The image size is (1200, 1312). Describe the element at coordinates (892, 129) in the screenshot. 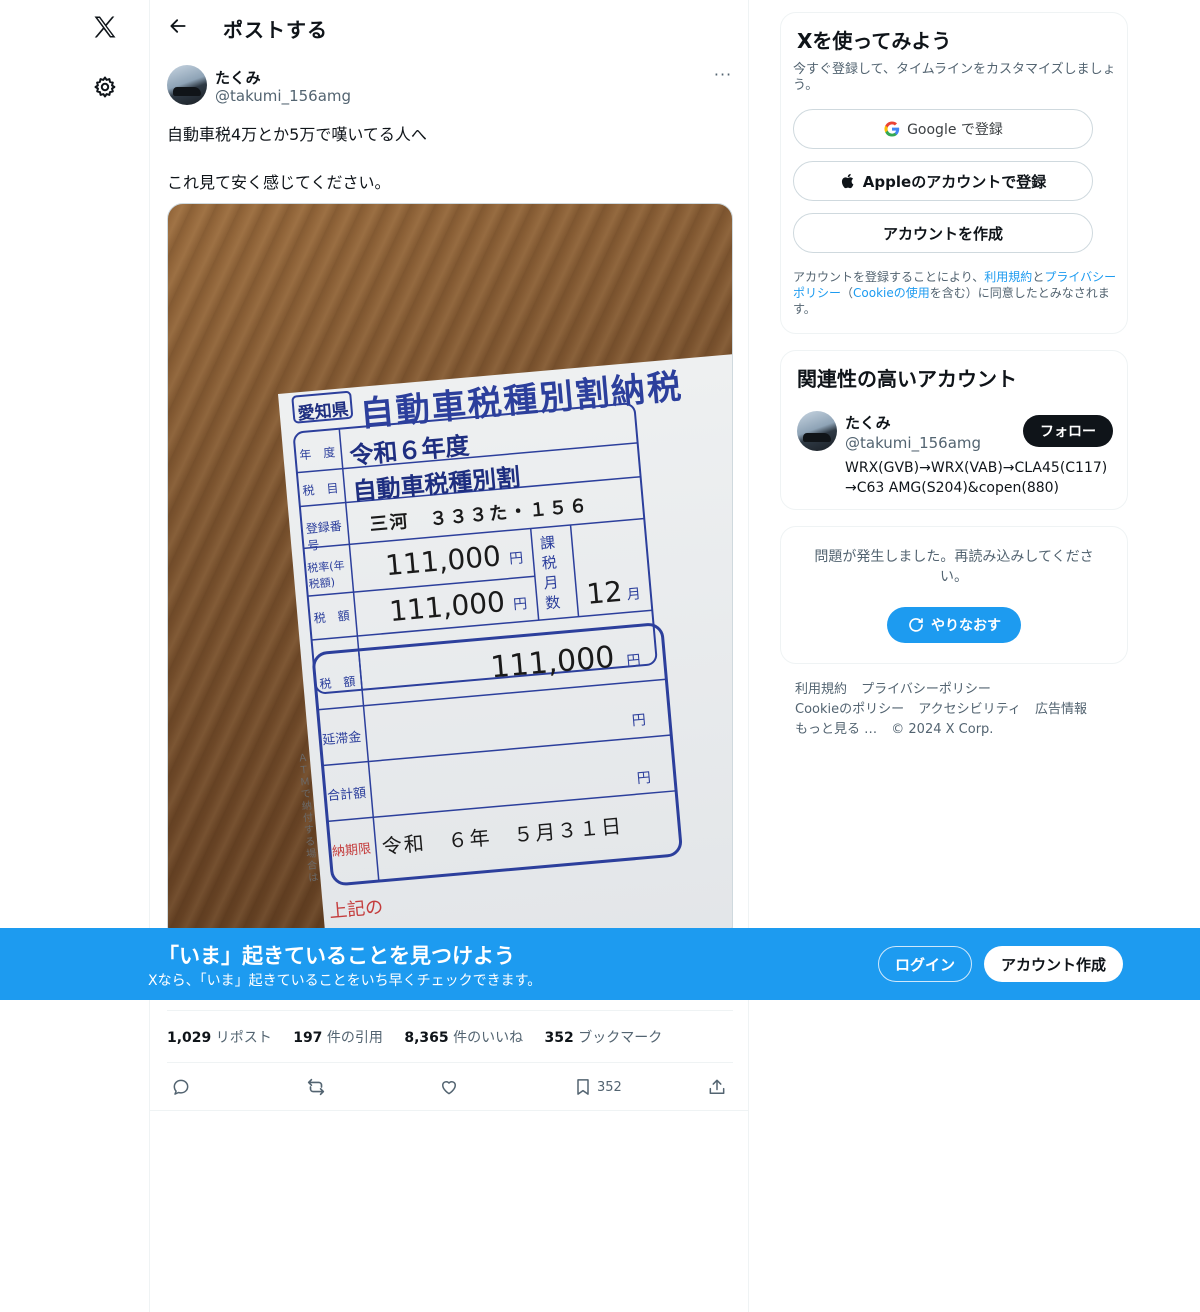

I see `google-icon` at that location.